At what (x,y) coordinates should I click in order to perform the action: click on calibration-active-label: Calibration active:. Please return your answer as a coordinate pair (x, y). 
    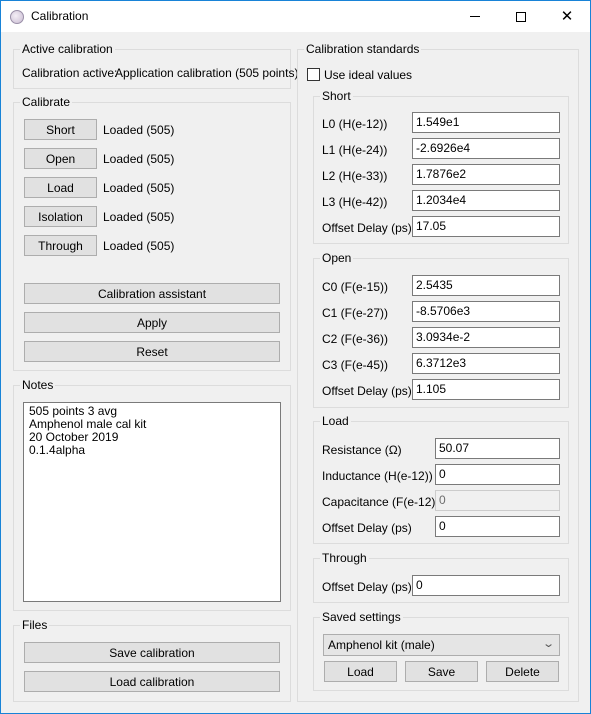
    Looking at the image, I should click on (70, 73).